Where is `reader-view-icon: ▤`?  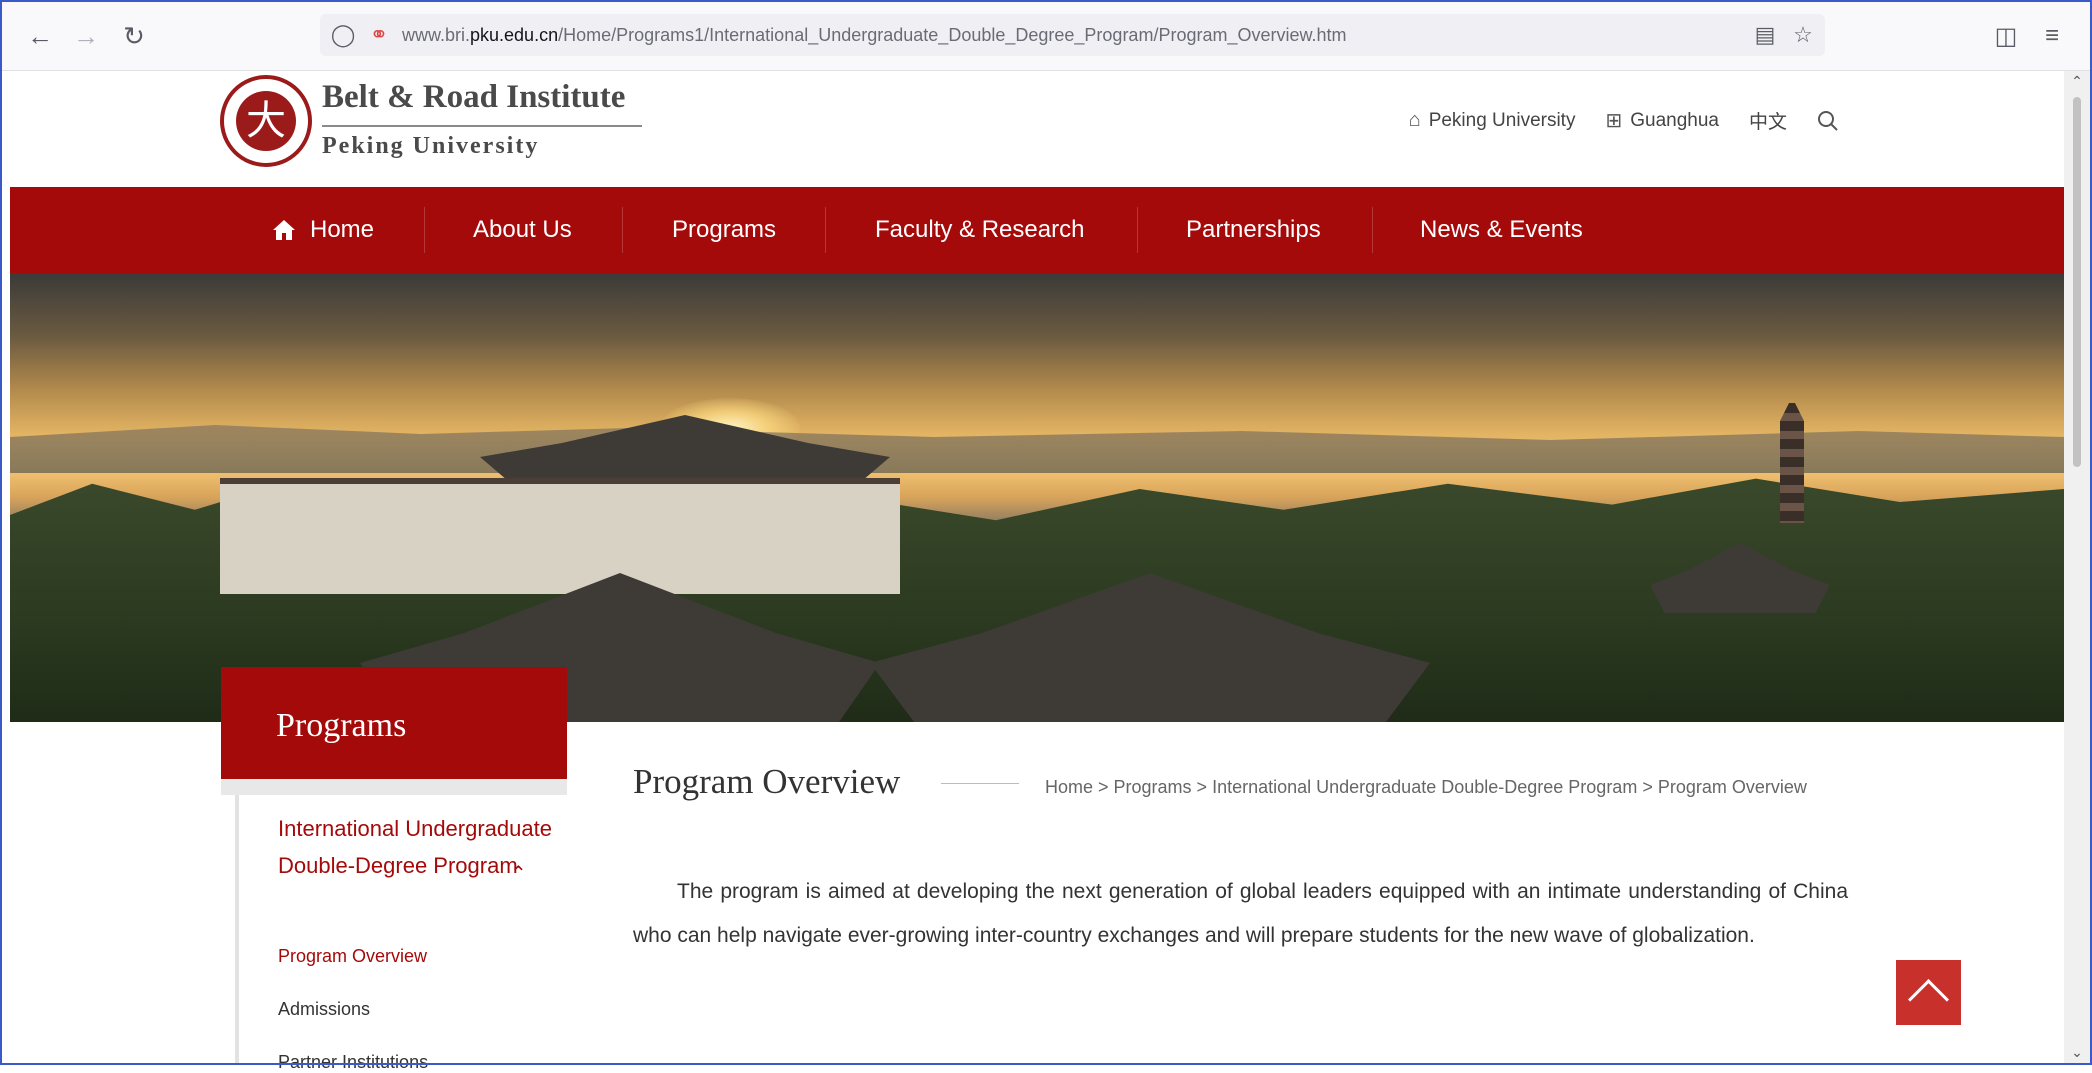 reader-view-icon: ▤ is located at coordinates (1765, 35).